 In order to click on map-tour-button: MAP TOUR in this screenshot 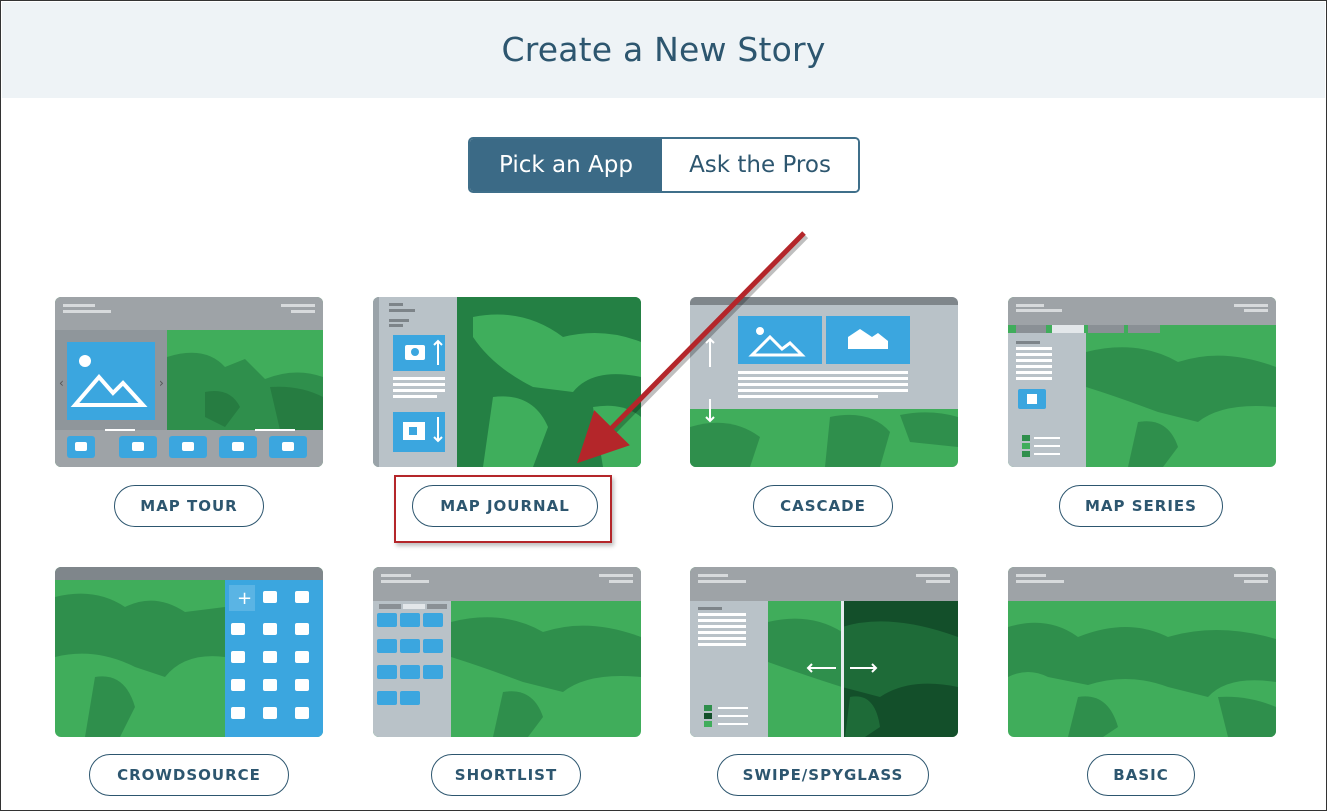, I will do `click(189, 506)`.